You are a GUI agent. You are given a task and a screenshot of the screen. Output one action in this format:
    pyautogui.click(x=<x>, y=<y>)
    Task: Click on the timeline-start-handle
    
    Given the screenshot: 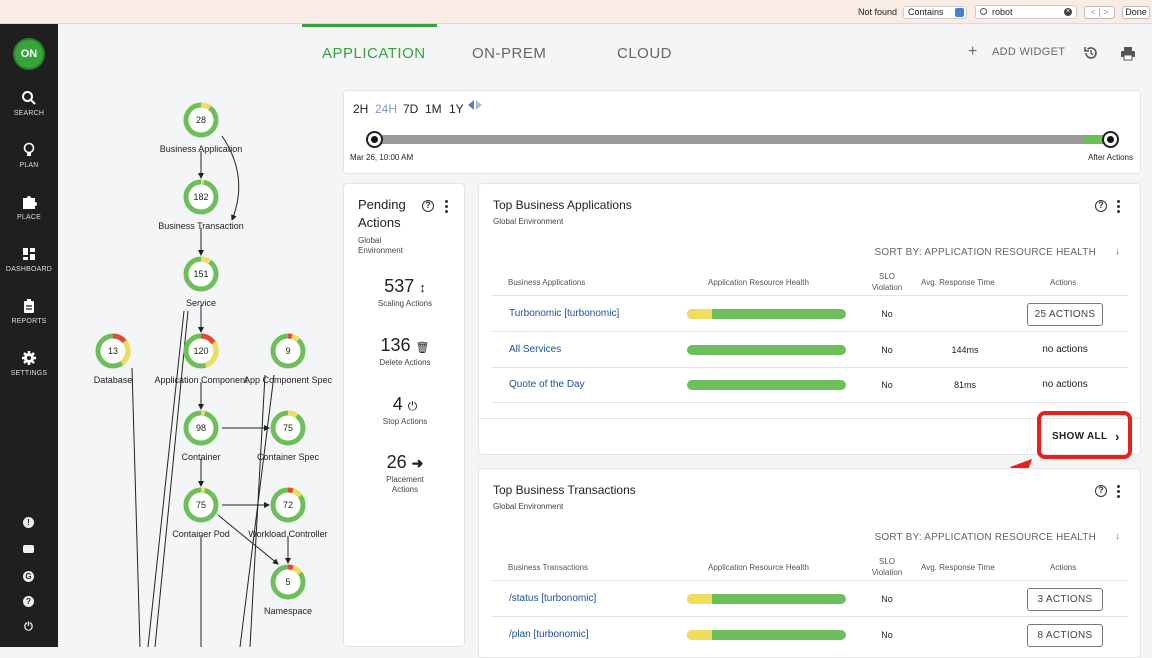 What is the action you would take?
    pyautogui.click(x=374, y=139)
    